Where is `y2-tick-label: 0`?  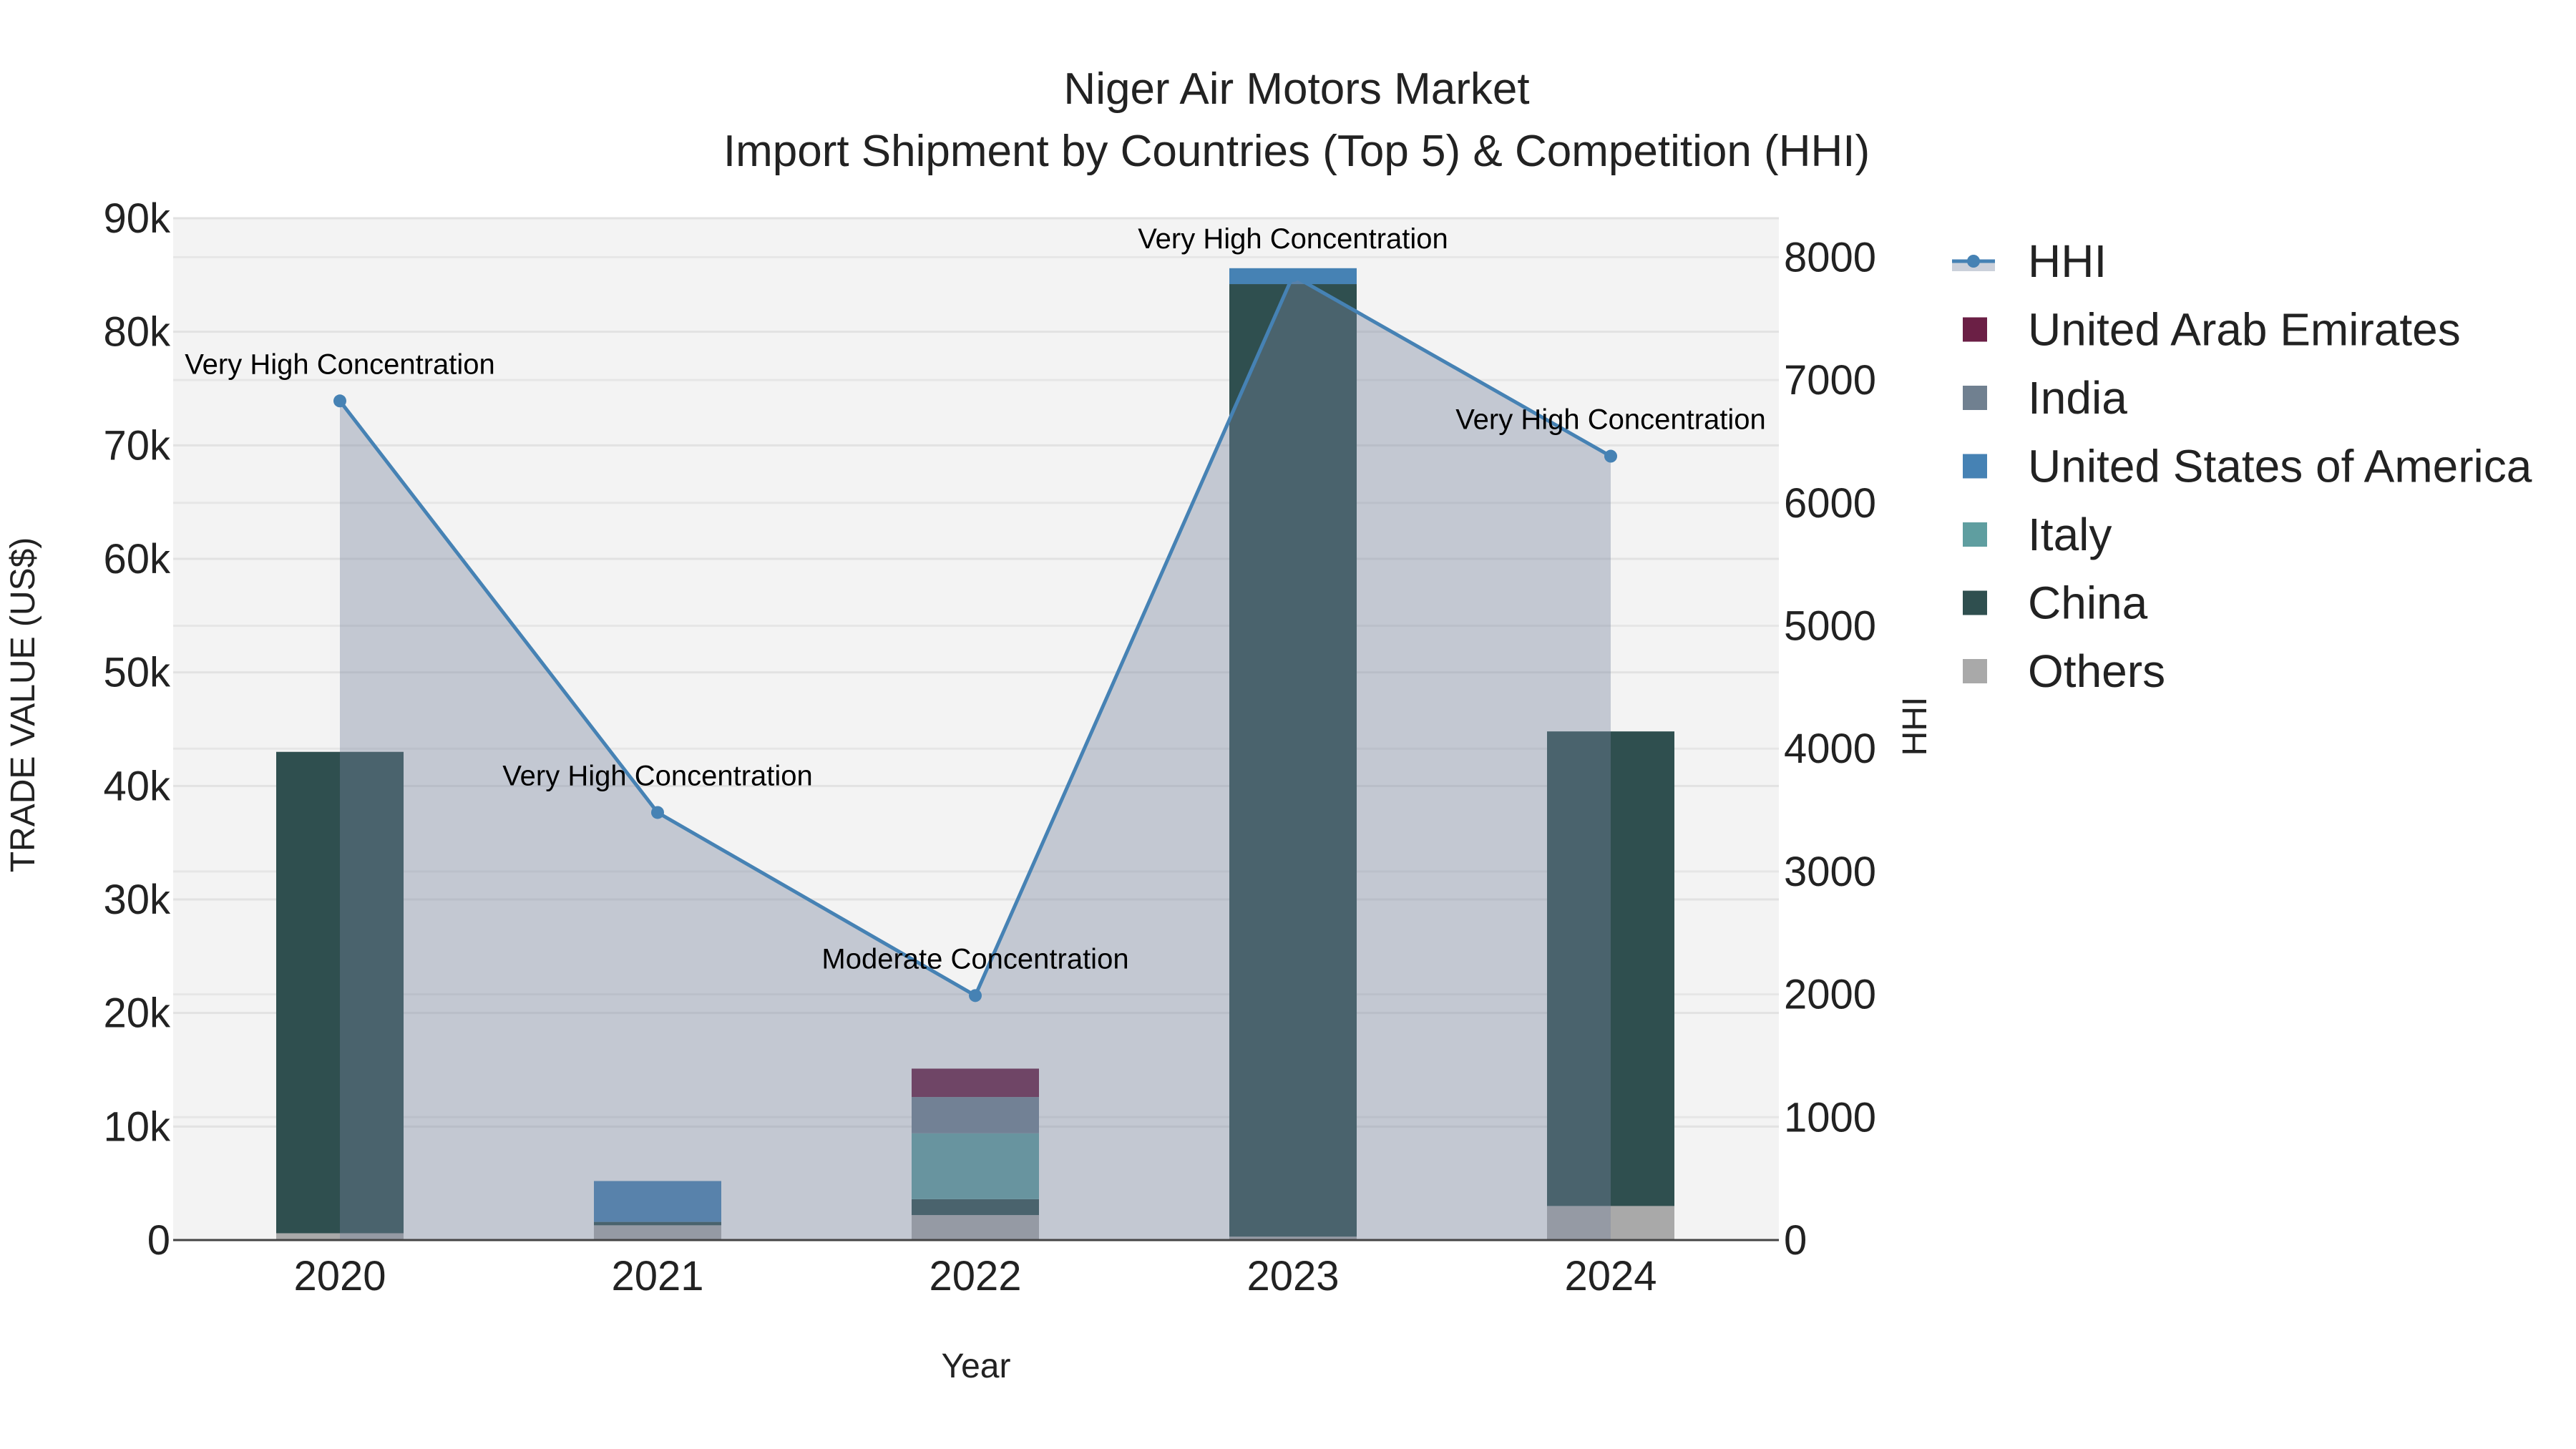 y2-tick-label: 0 is located at coordinates (1796, 1240).